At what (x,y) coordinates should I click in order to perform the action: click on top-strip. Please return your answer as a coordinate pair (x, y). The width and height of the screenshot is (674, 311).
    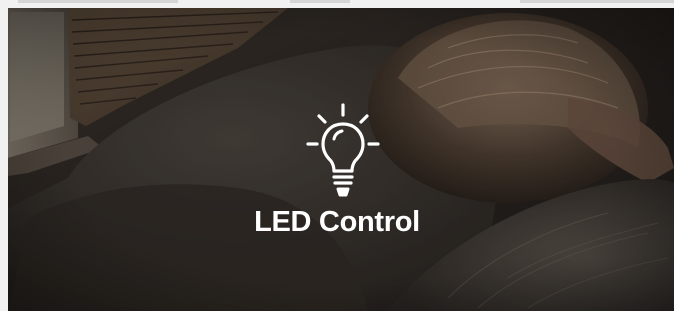
    Looking at the image, I should click on (337, 4).